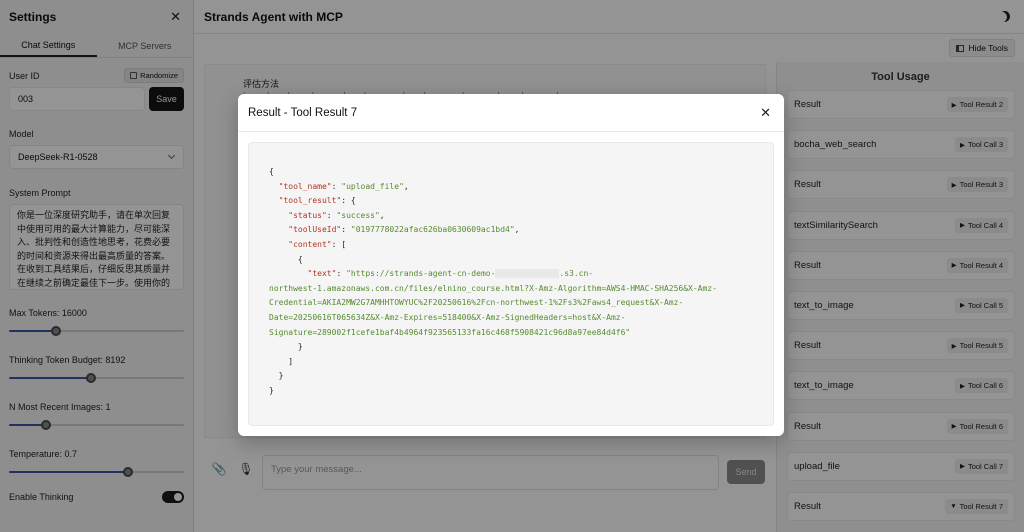 This screenshot has width=1024, height=532. Describe the element at coordinates (310, 201) in the screenshot. I see `code-key: "tool_result"` at that location.